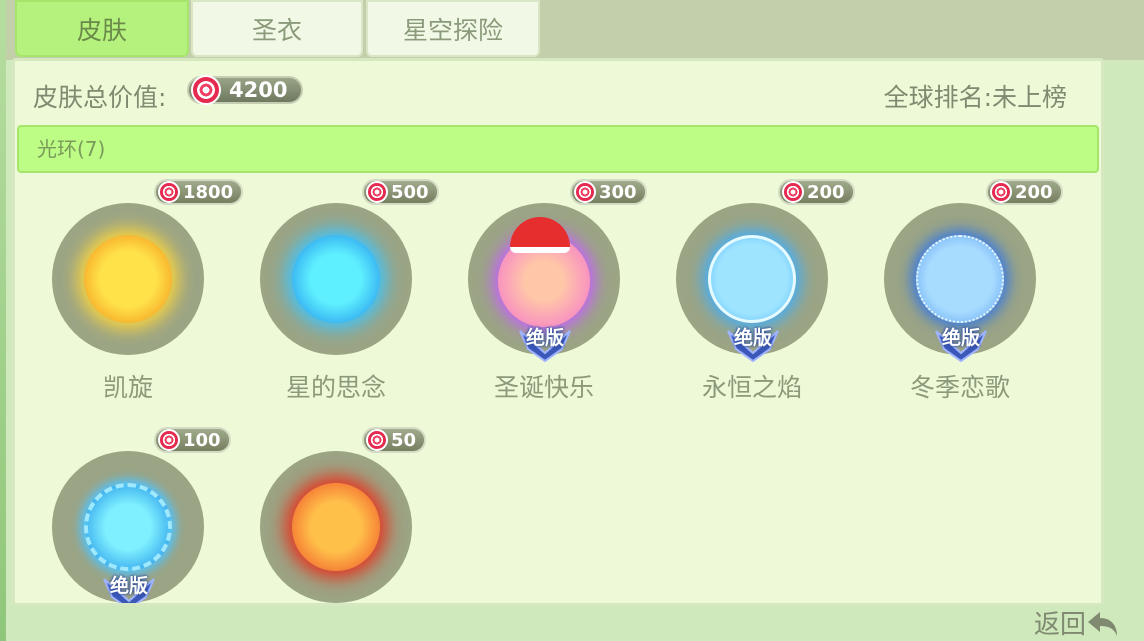 The width and height of the screenshot is (1144, 641). I want to click on tab-saint-cloth: 圣衣, so click(277, 28).